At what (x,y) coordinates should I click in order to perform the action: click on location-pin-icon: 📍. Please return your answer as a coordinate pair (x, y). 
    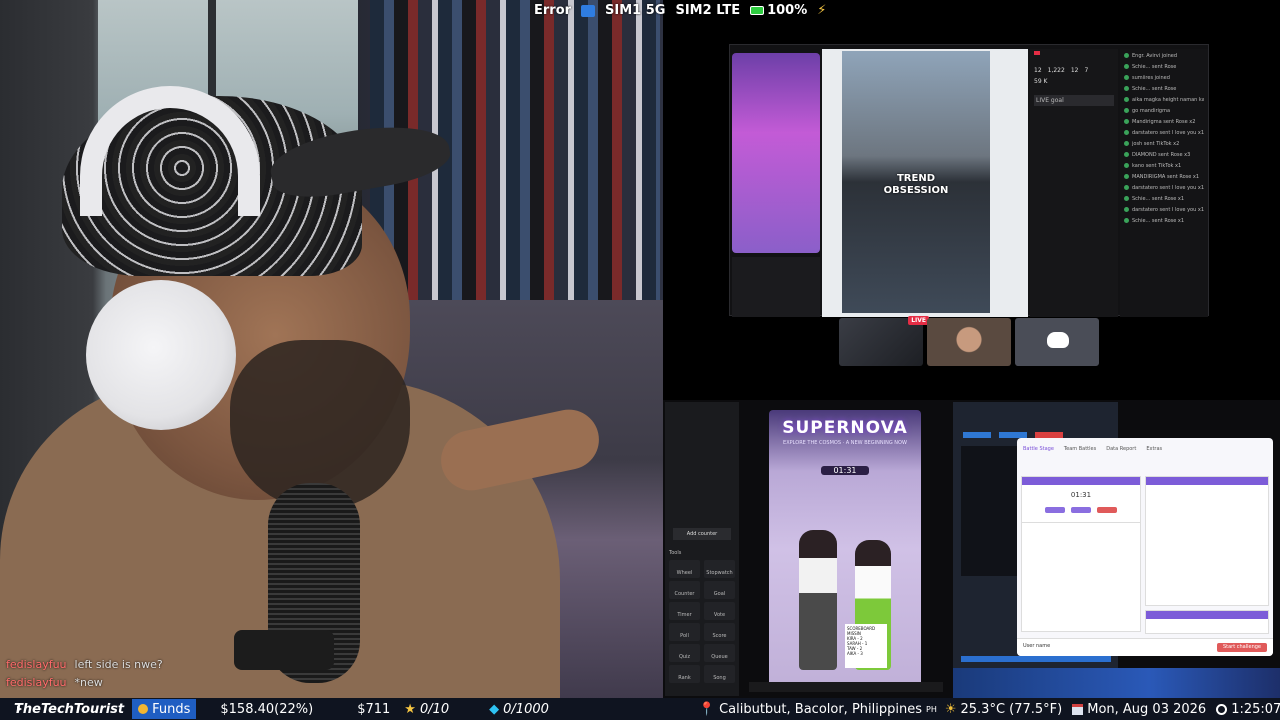
    Looking at the image, I should click on (707, 709).